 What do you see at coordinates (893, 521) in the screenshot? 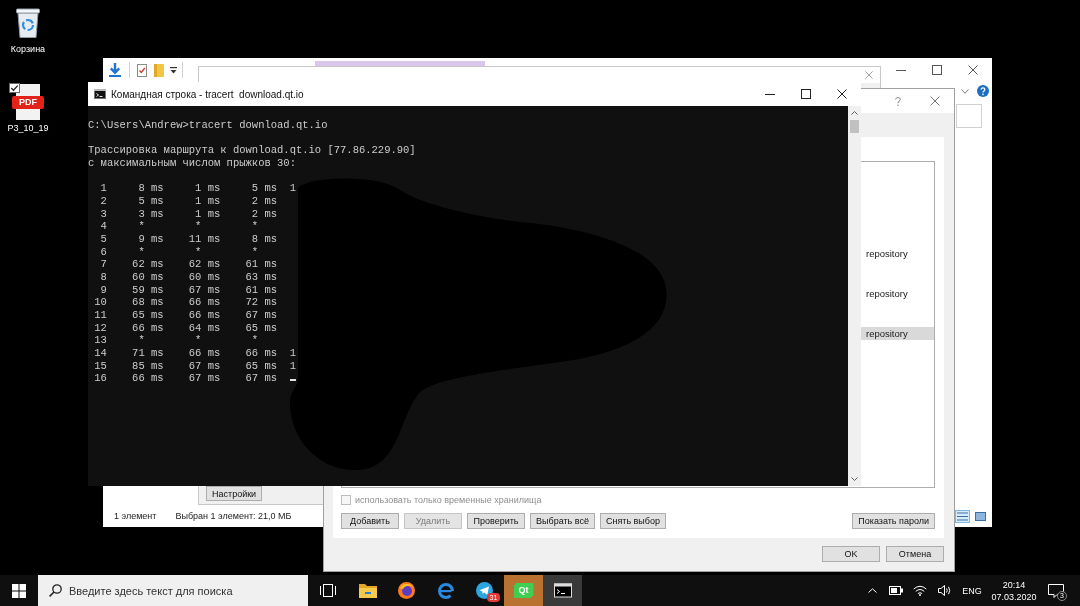
I see `show-passwords-button: Показать пароли` at bounding box center [893, 521].